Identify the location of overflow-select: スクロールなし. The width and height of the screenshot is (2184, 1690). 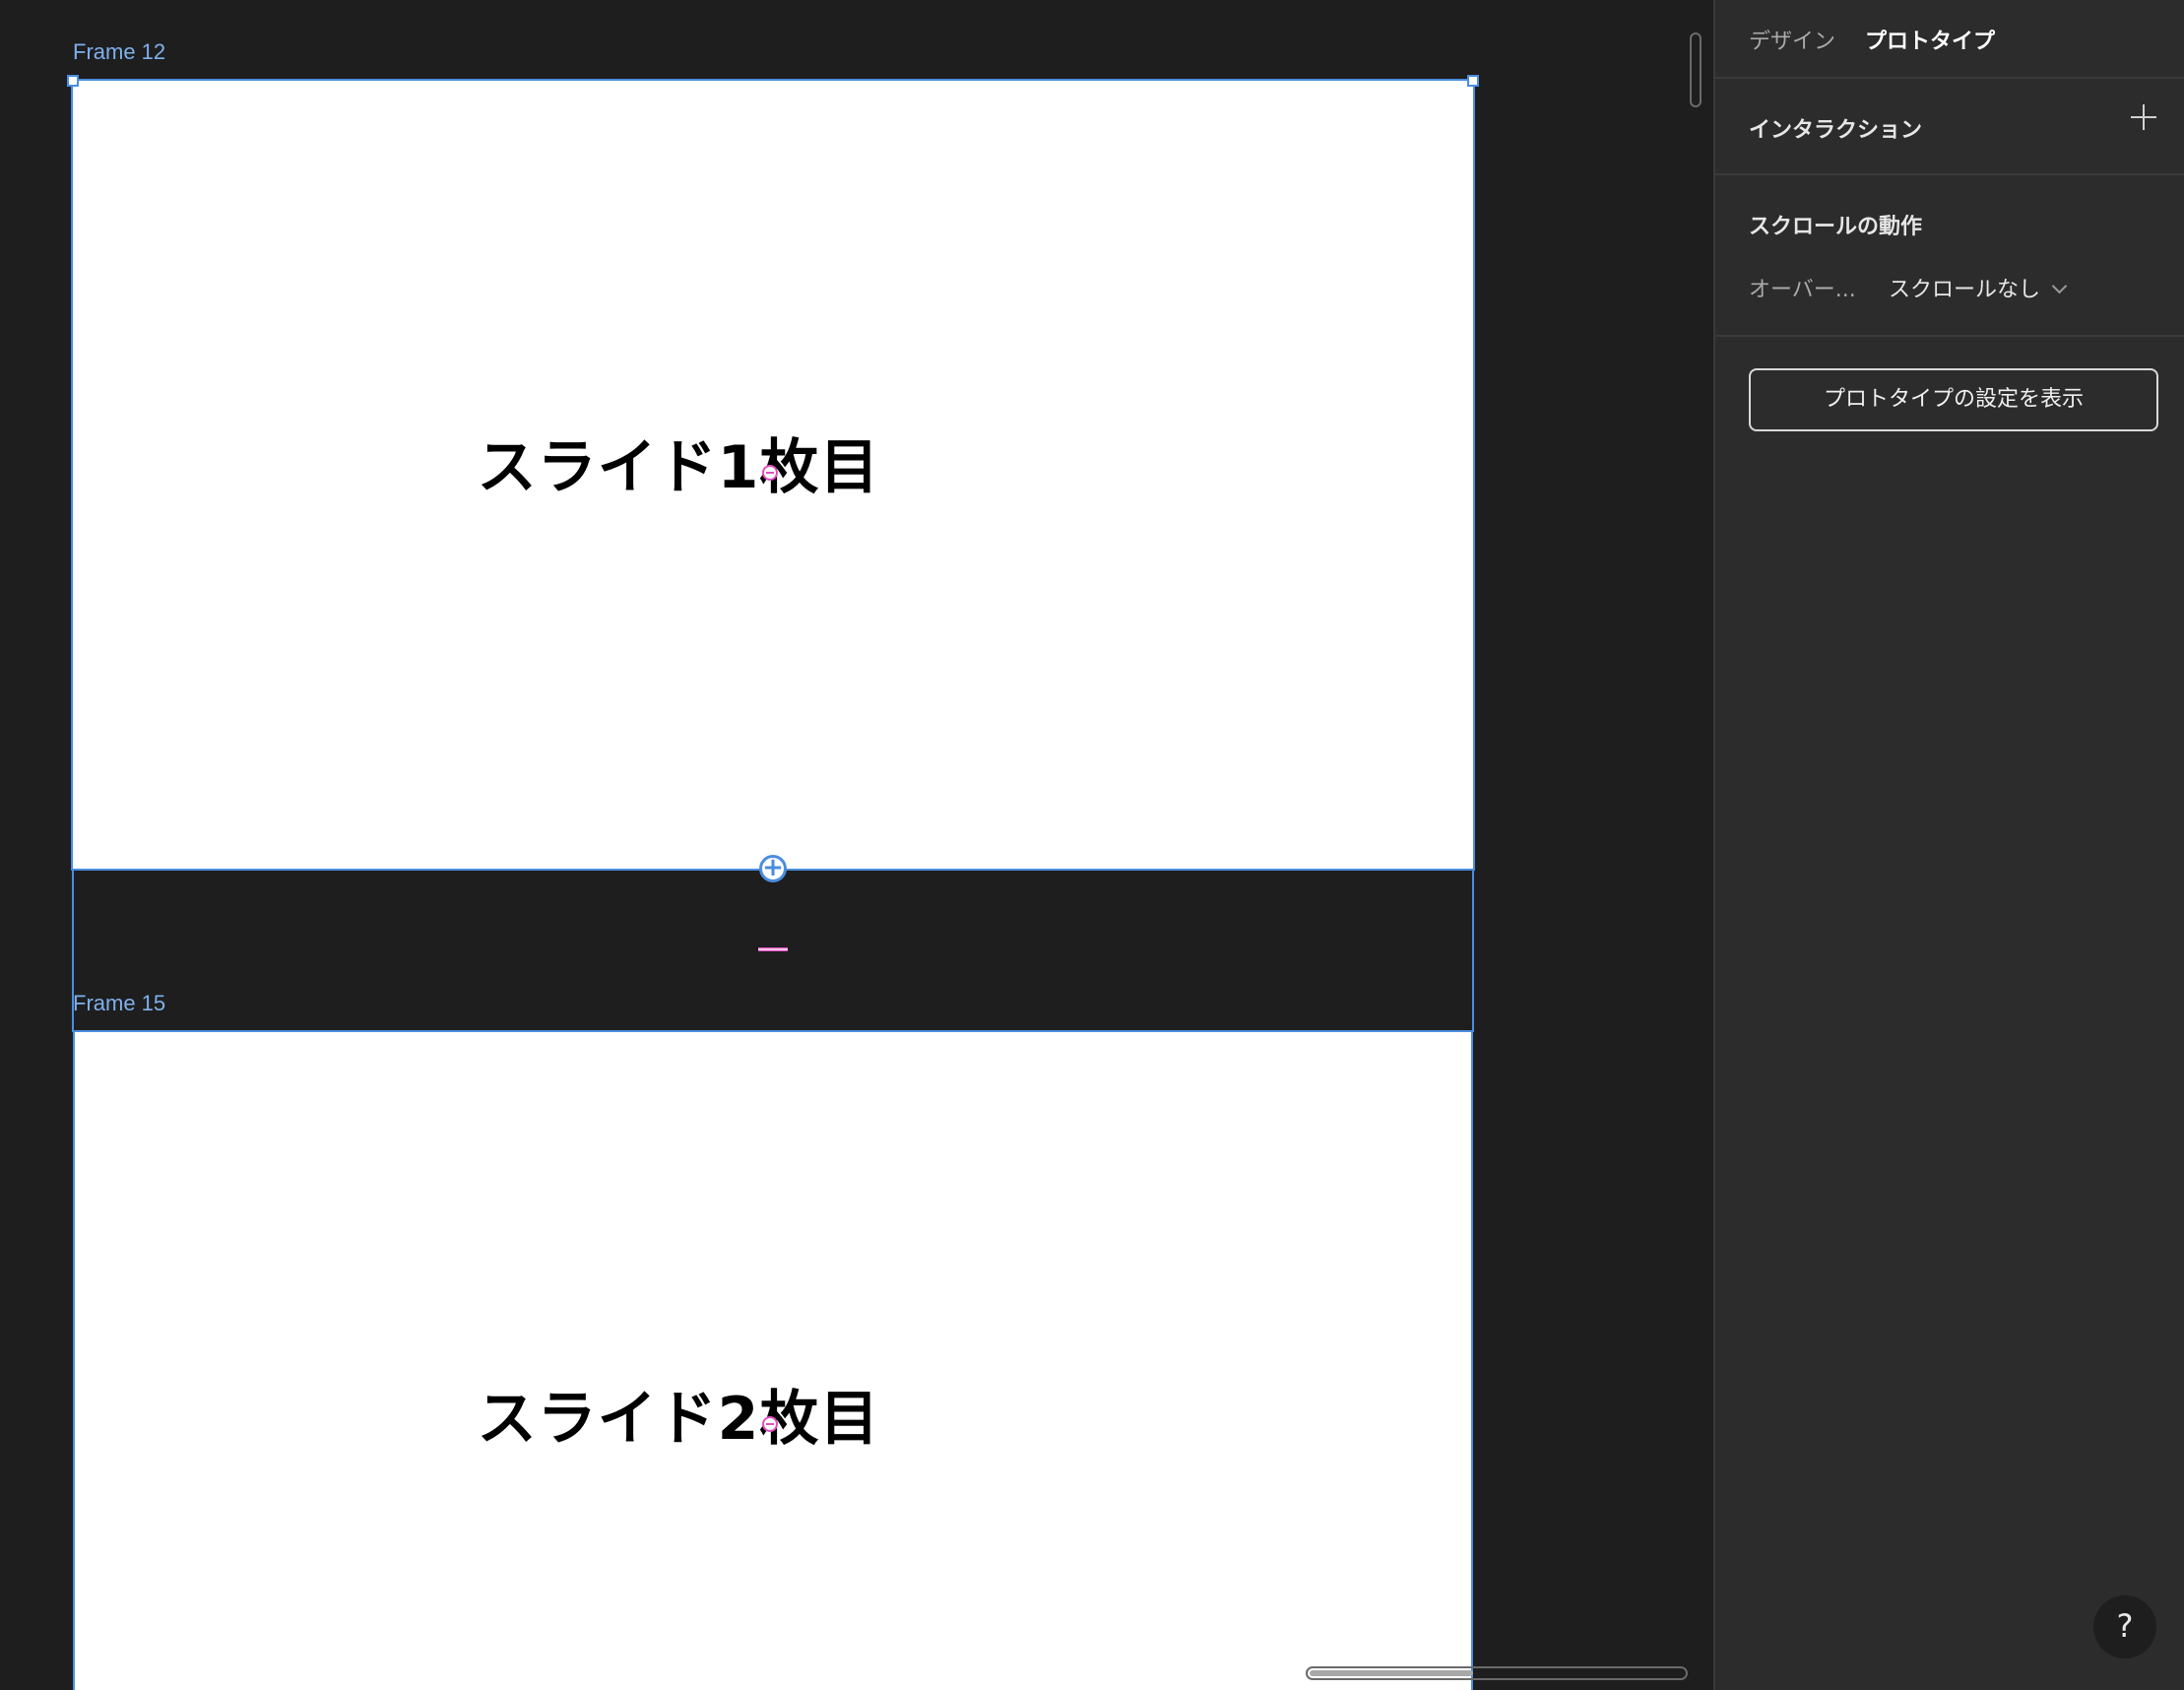
(1978, 287).